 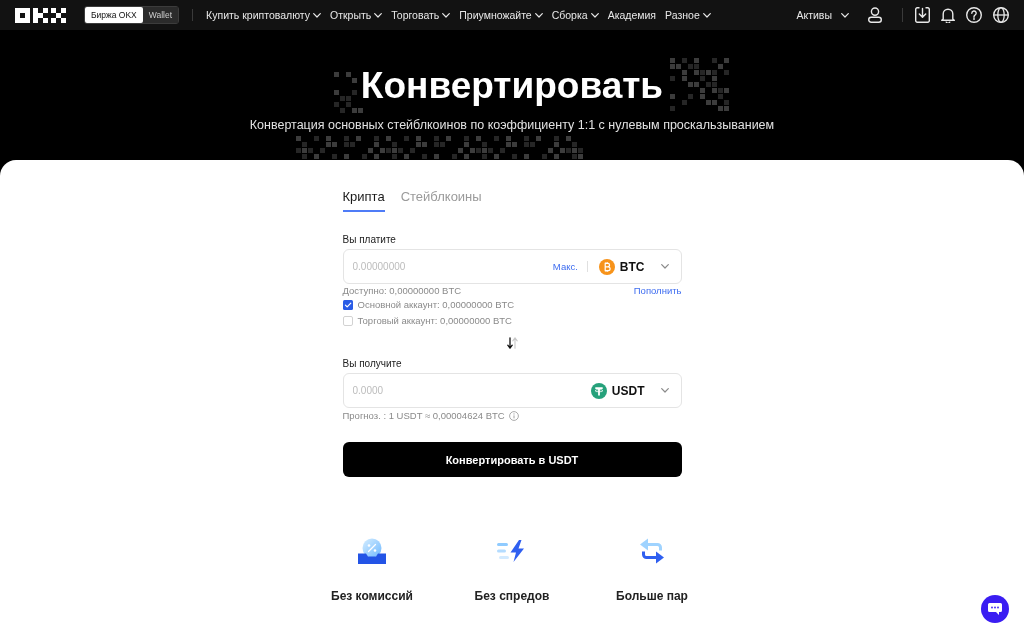 What do you see at coordinates (565, 266) in the screenshot?
I see `max-link: Макс.` at bounding box center [565, 266].